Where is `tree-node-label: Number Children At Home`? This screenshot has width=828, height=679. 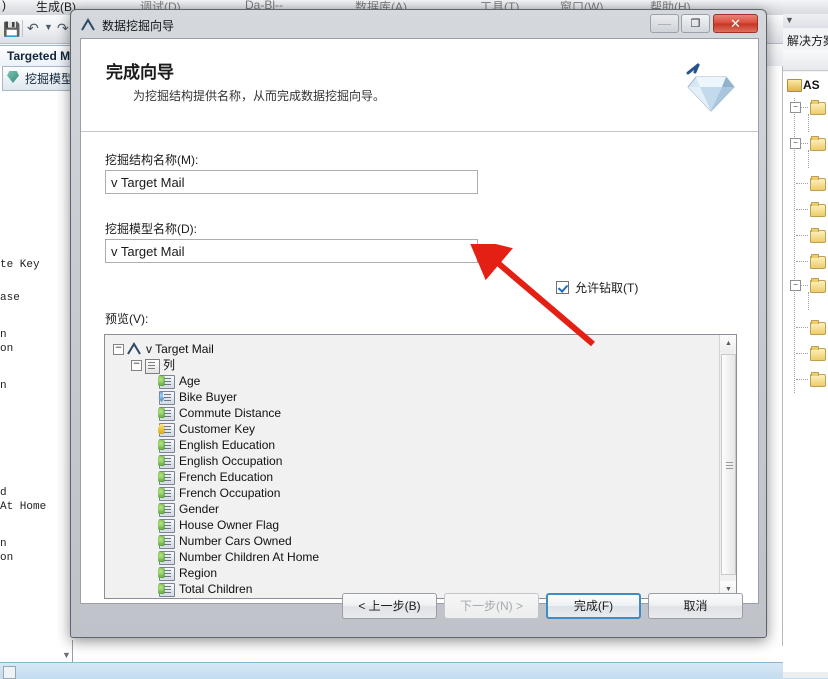
tree-node-label: Number Children At Home is located at coordinates (249, 557).